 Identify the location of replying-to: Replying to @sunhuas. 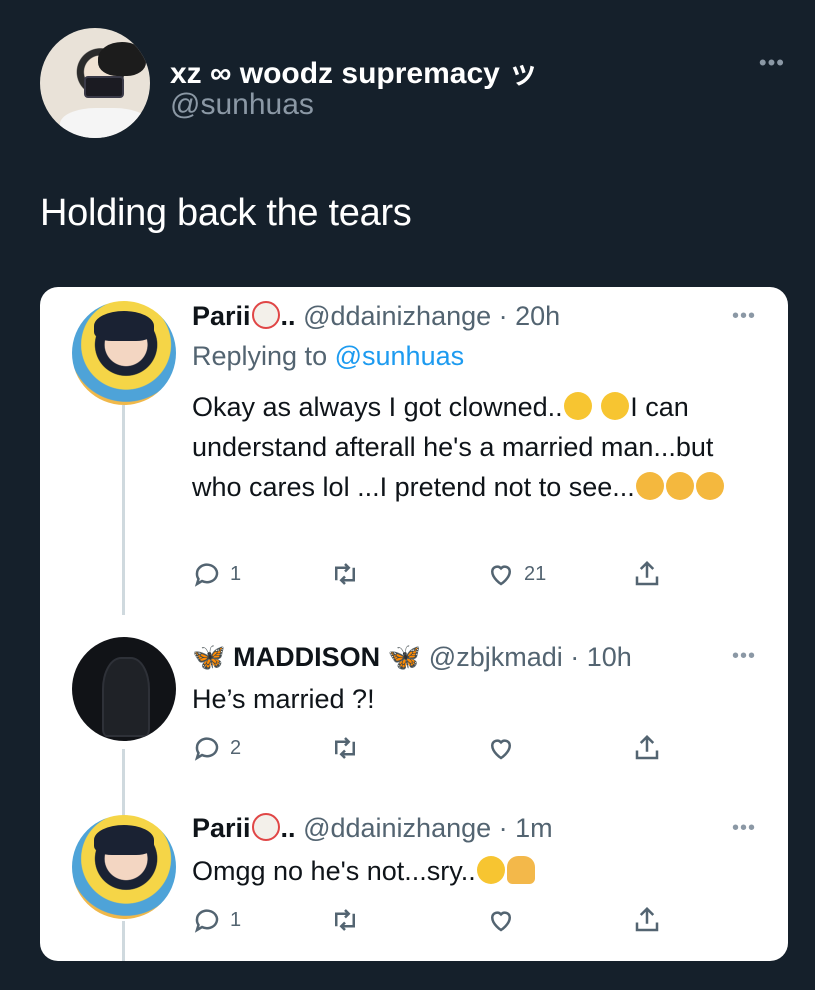
(328, 356).